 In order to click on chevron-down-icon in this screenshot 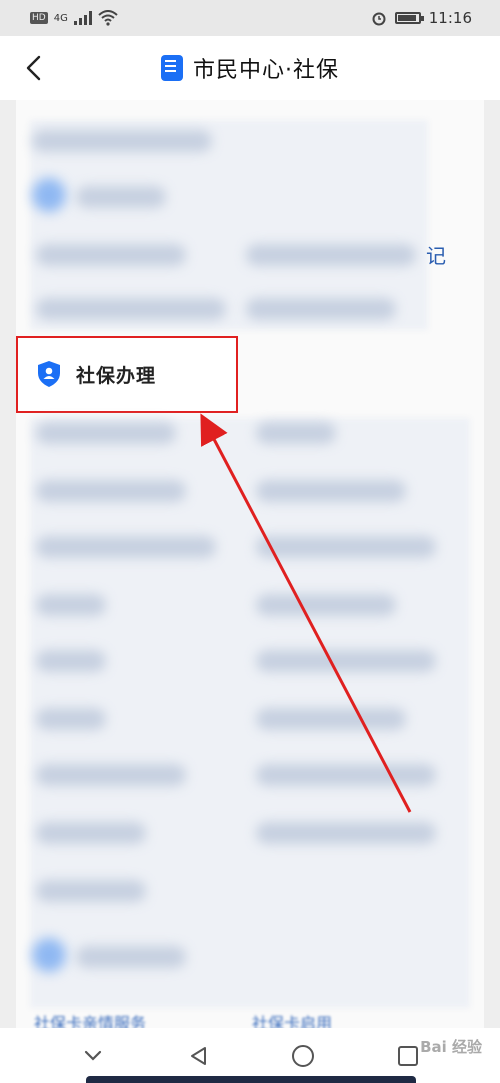, I will do `click(92, 1055)`.